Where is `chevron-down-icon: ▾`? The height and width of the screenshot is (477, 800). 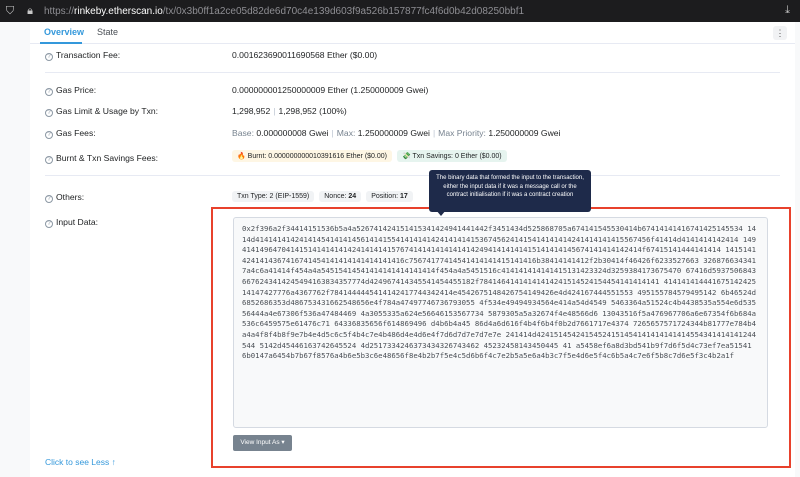
chevron-down-icon: ▾ is located at coordinates (283, 442).